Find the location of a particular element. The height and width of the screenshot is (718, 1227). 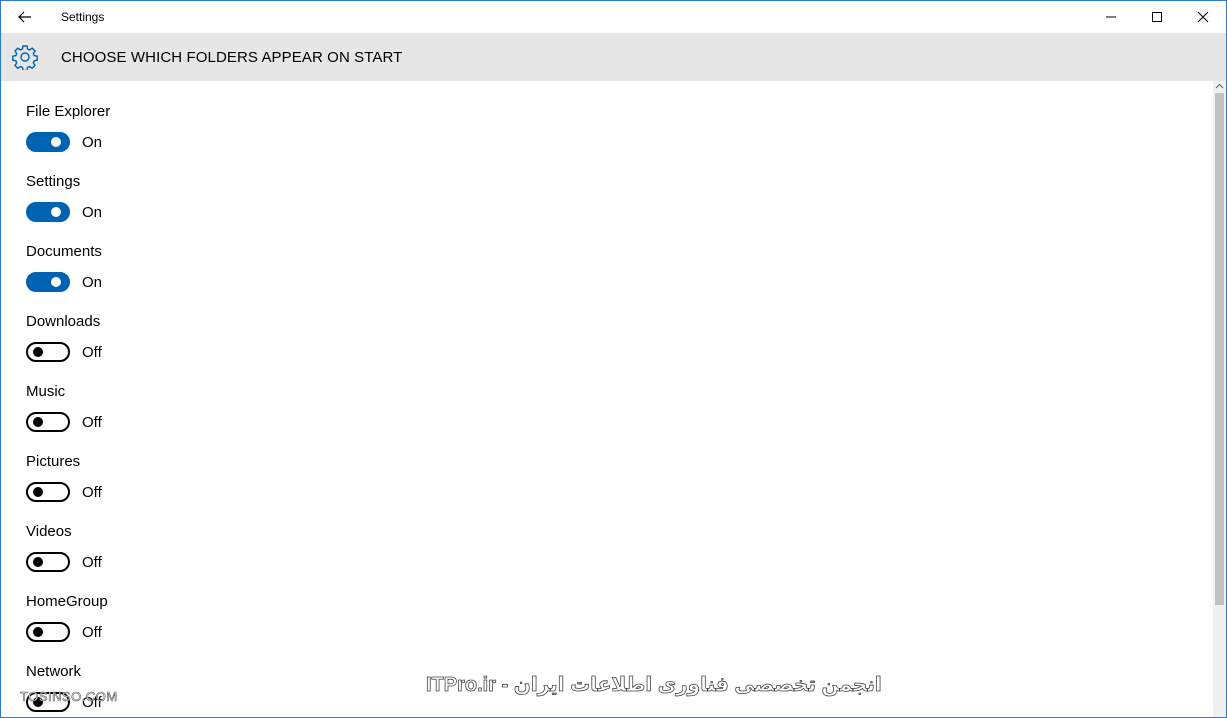

gear-icon is located at coordinates (25, 57).